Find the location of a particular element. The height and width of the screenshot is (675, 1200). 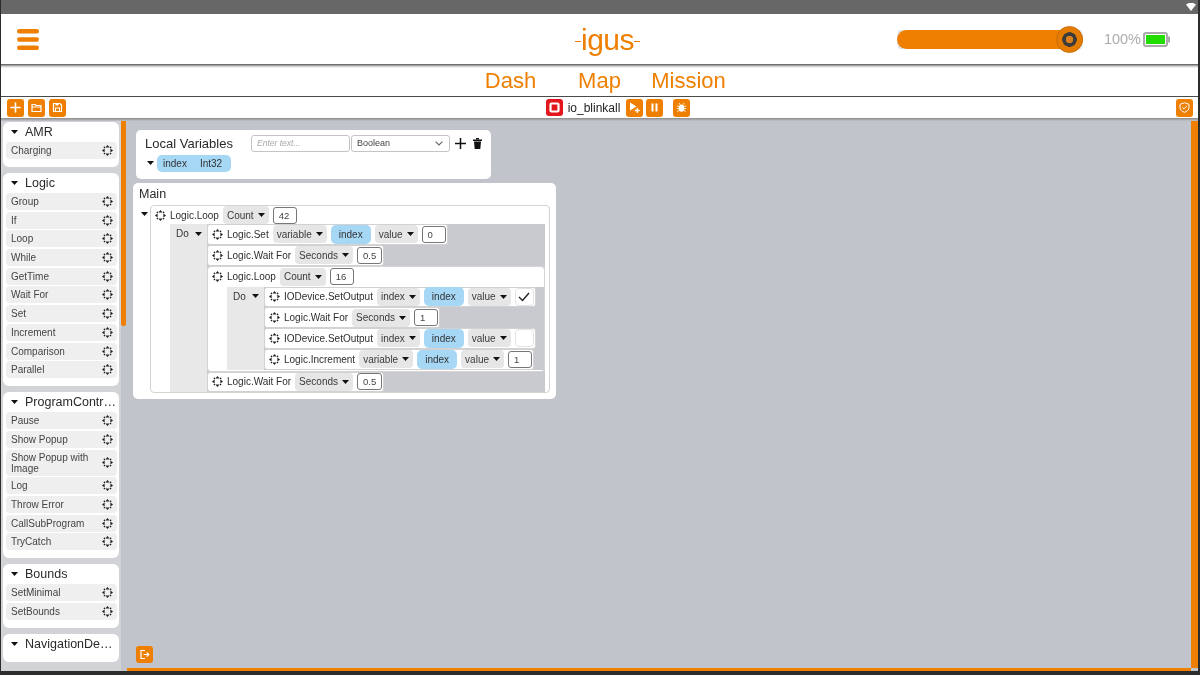

run-button is located at coordinates (635, 107).